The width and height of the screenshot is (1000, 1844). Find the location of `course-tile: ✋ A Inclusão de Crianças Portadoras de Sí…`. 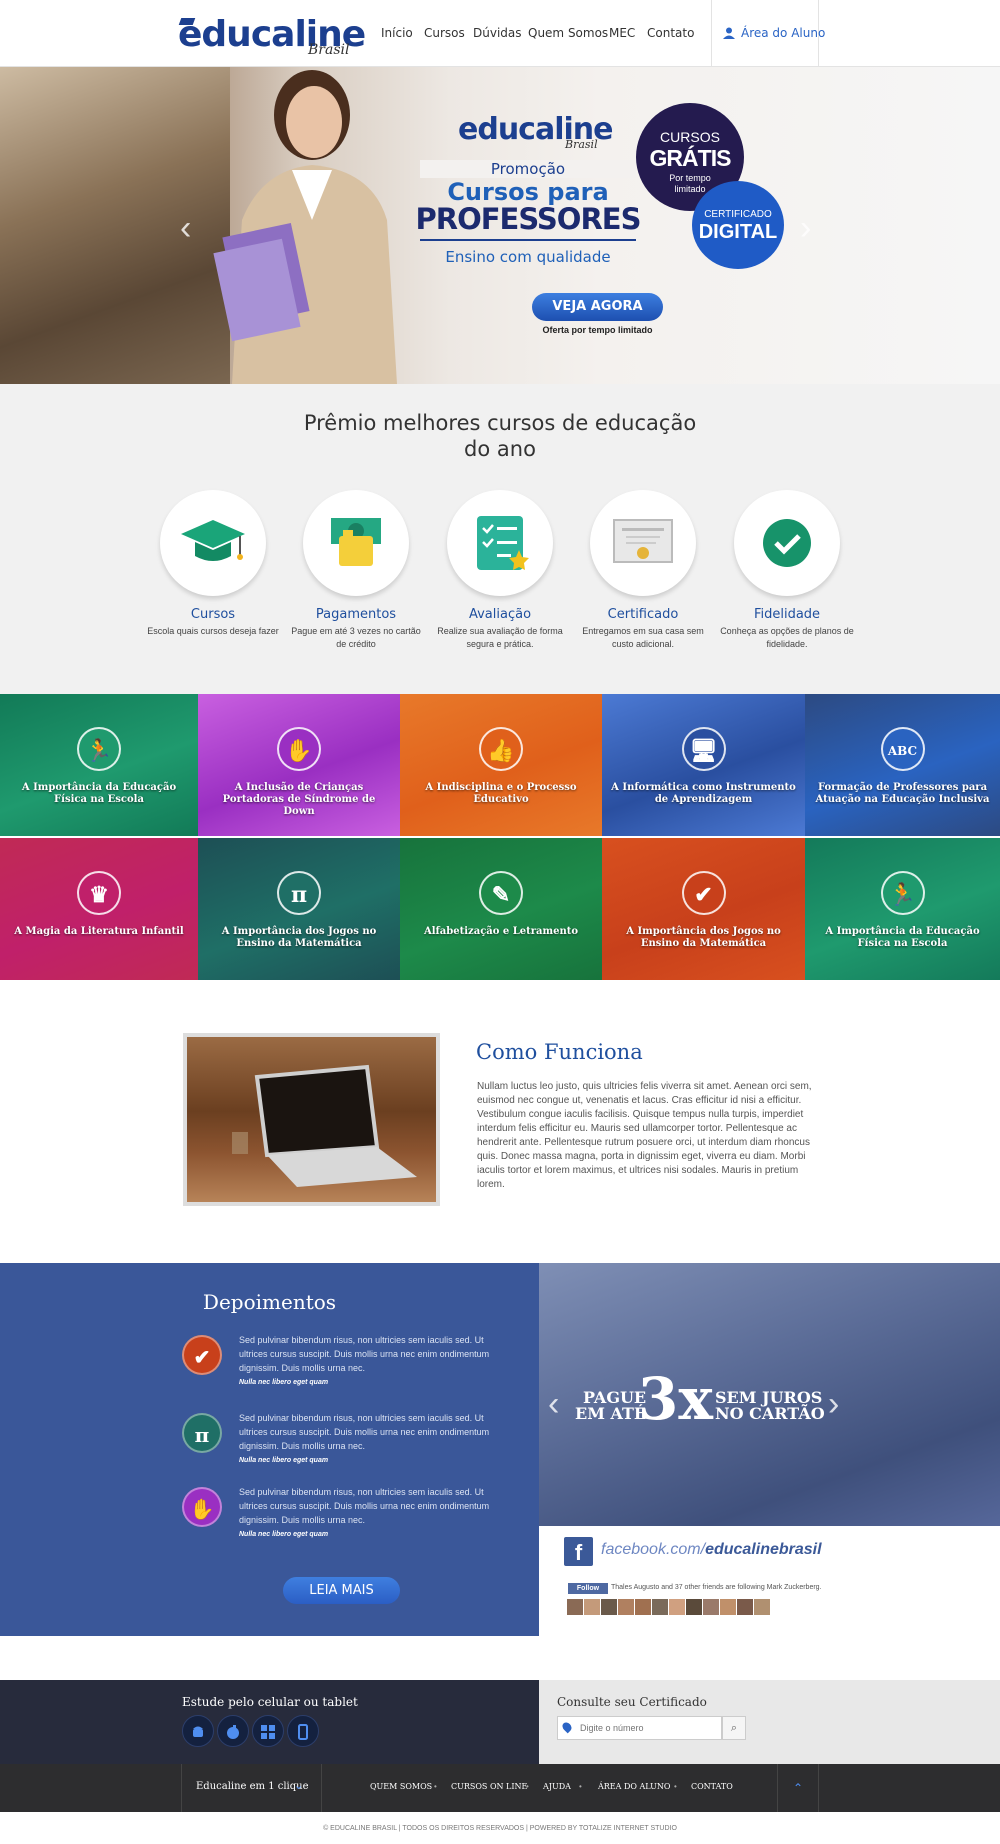

course-tile: ✋ A Inclusão de Crianças Portadoras de Sí… is located at coordinates (299, 765).